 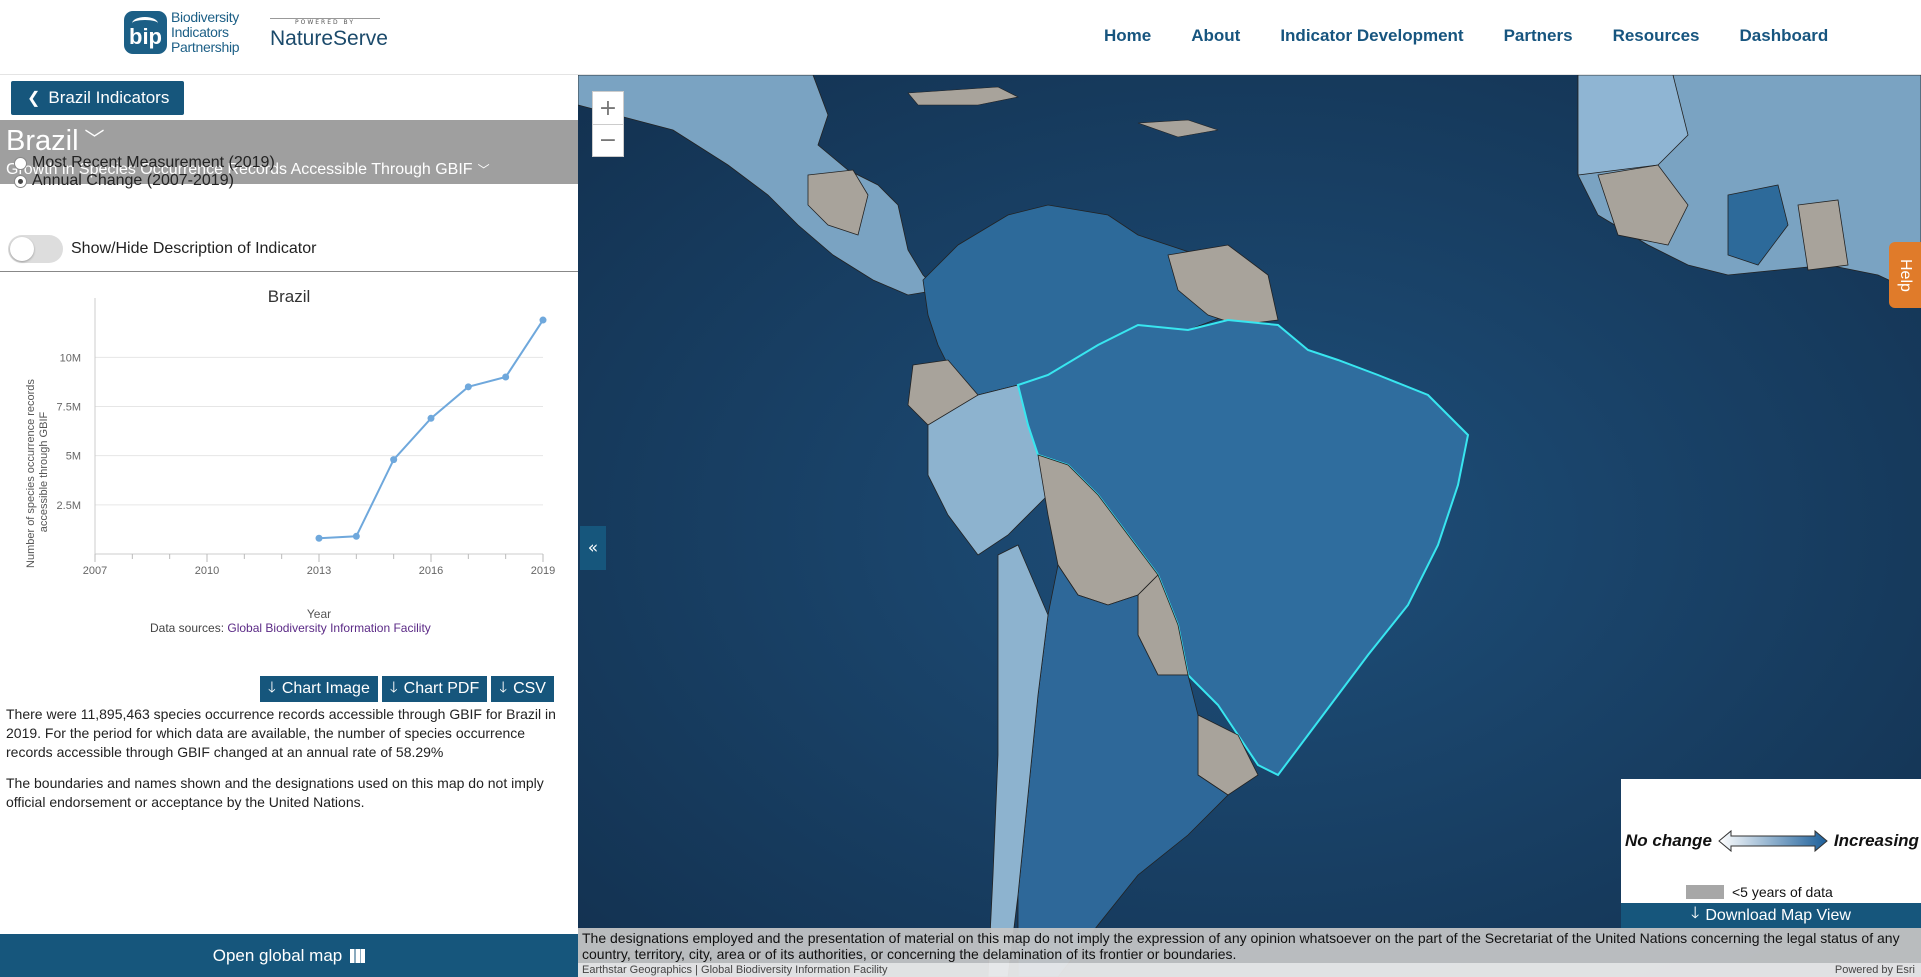 I want to click on powered-by-label: POWERED BY, so click(x=325, y=22).